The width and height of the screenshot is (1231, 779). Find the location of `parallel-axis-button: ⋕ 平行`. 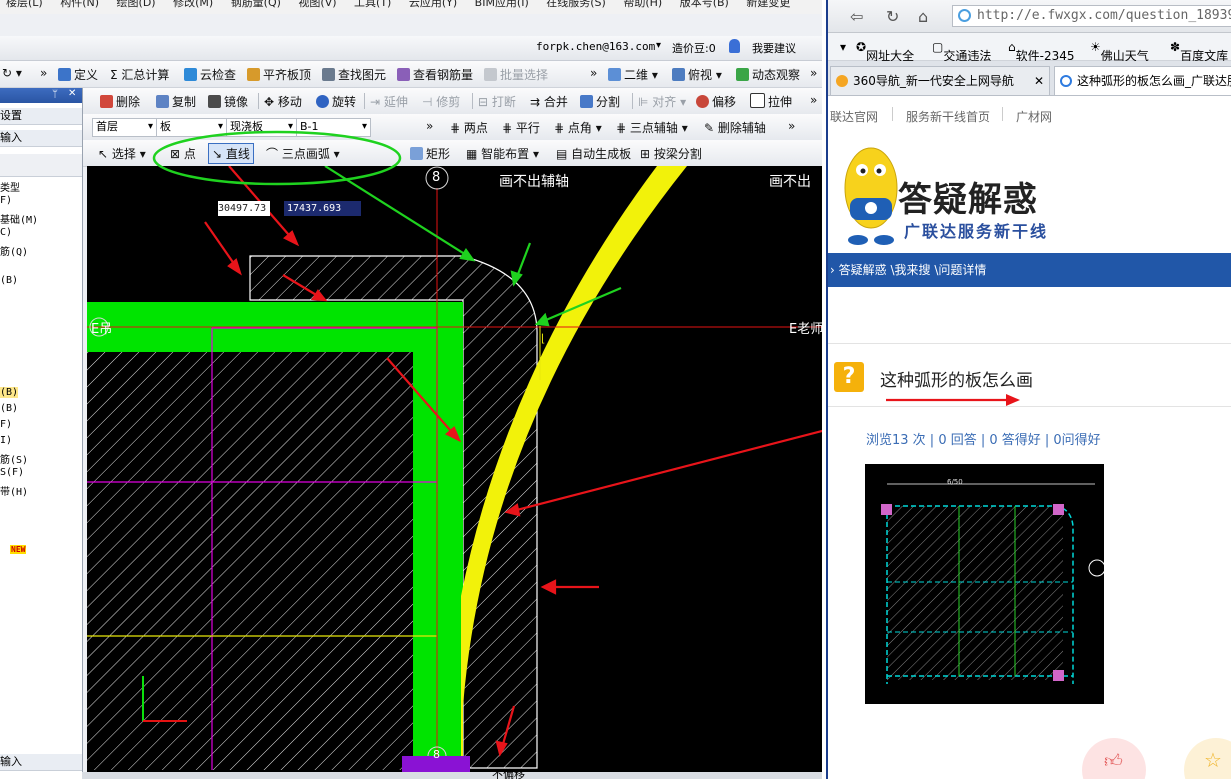

parallel-axis-button: ⋕ 平行 is located at coordinates (521, 127).